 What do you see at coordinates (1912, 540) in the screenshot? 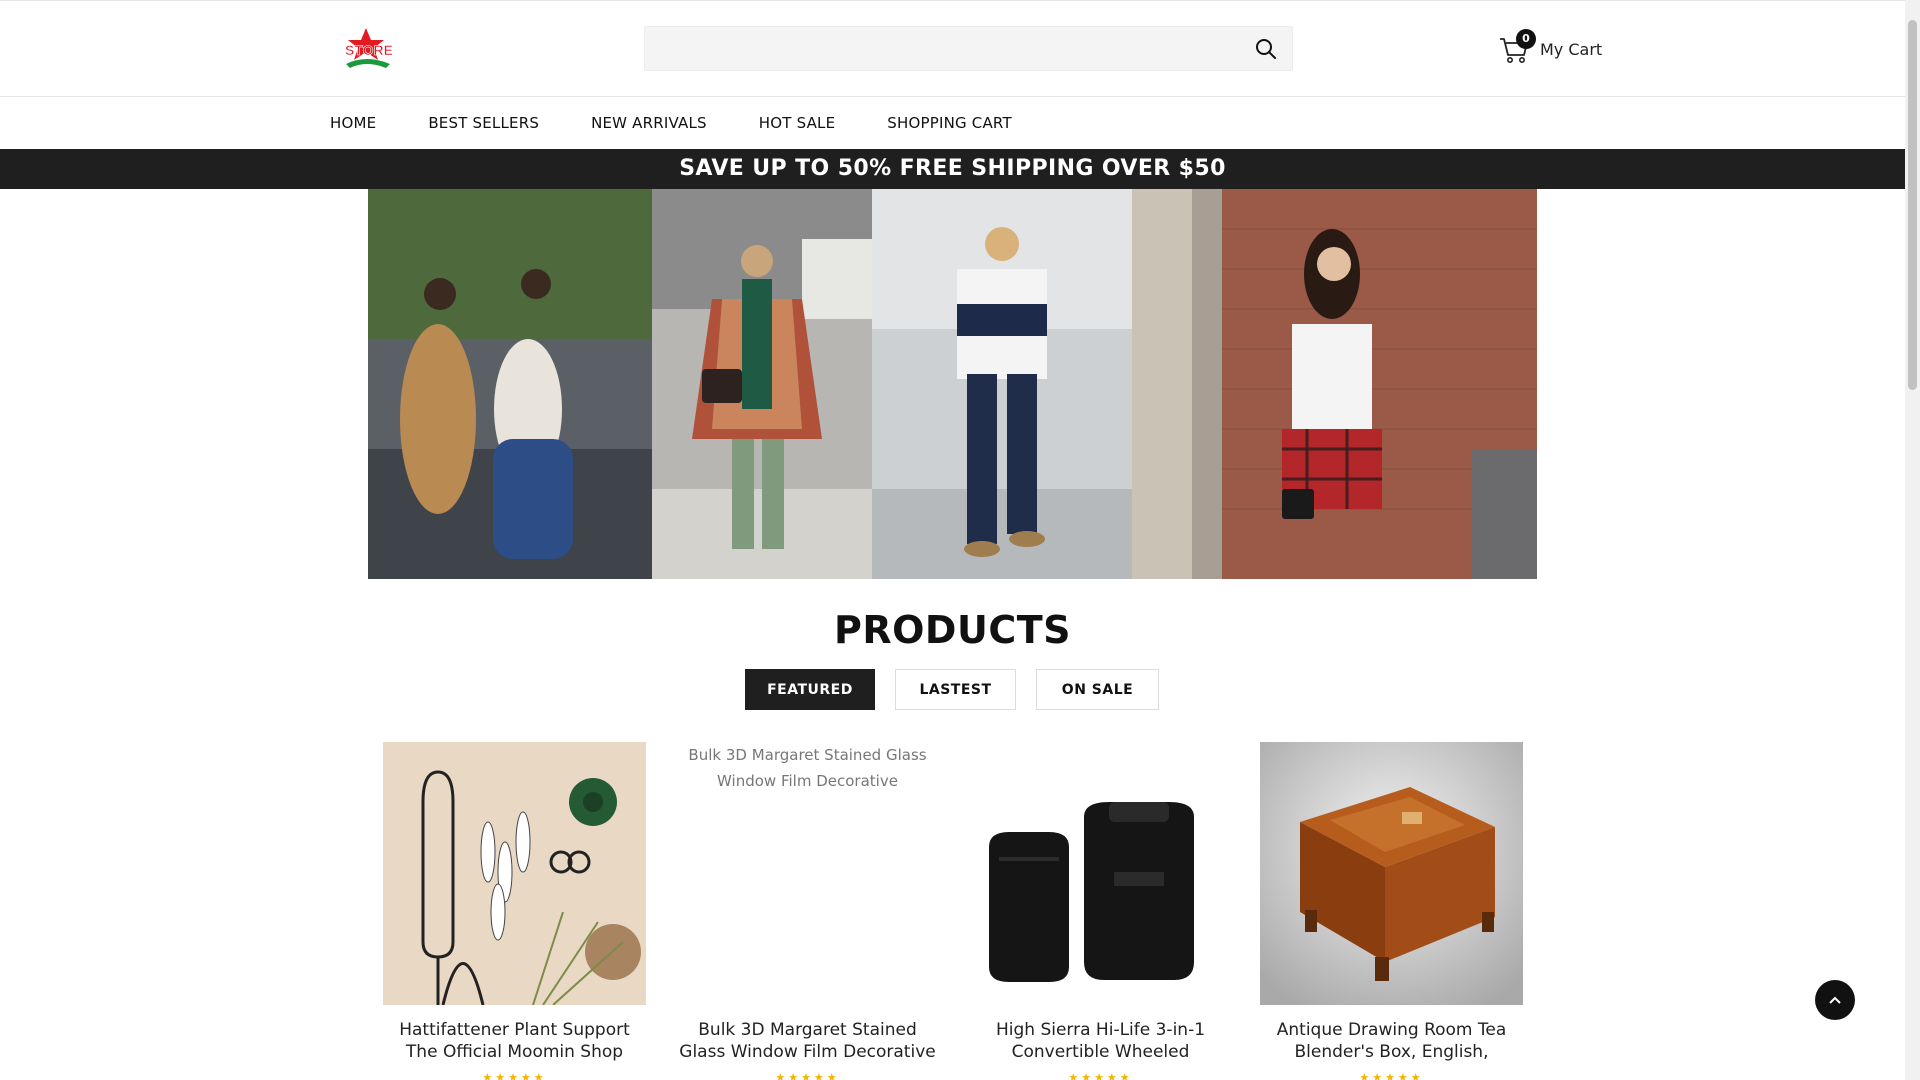
I see `page-scrollbar` at bounding box center [1912, 540].